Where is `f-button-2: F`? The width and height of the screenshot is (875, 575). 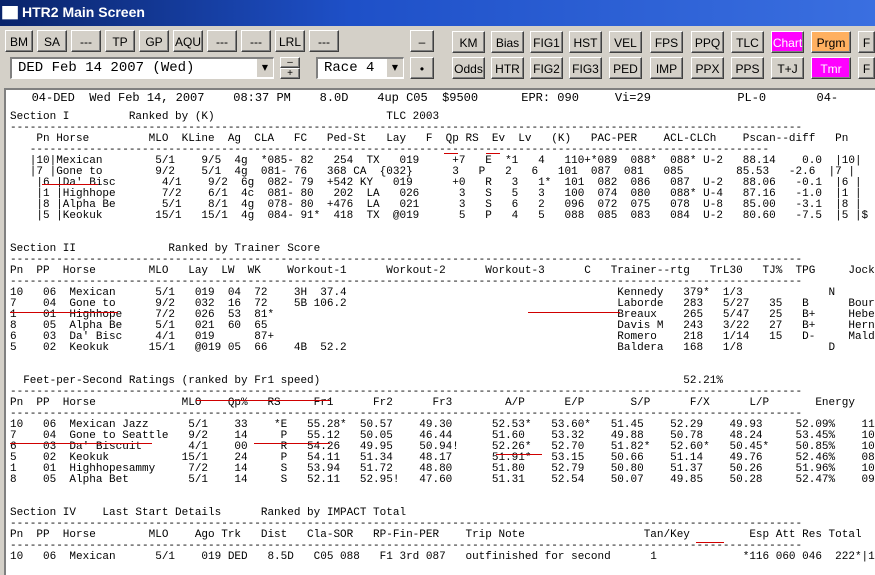
f-button-2: F is located at coordinates (866, 68).